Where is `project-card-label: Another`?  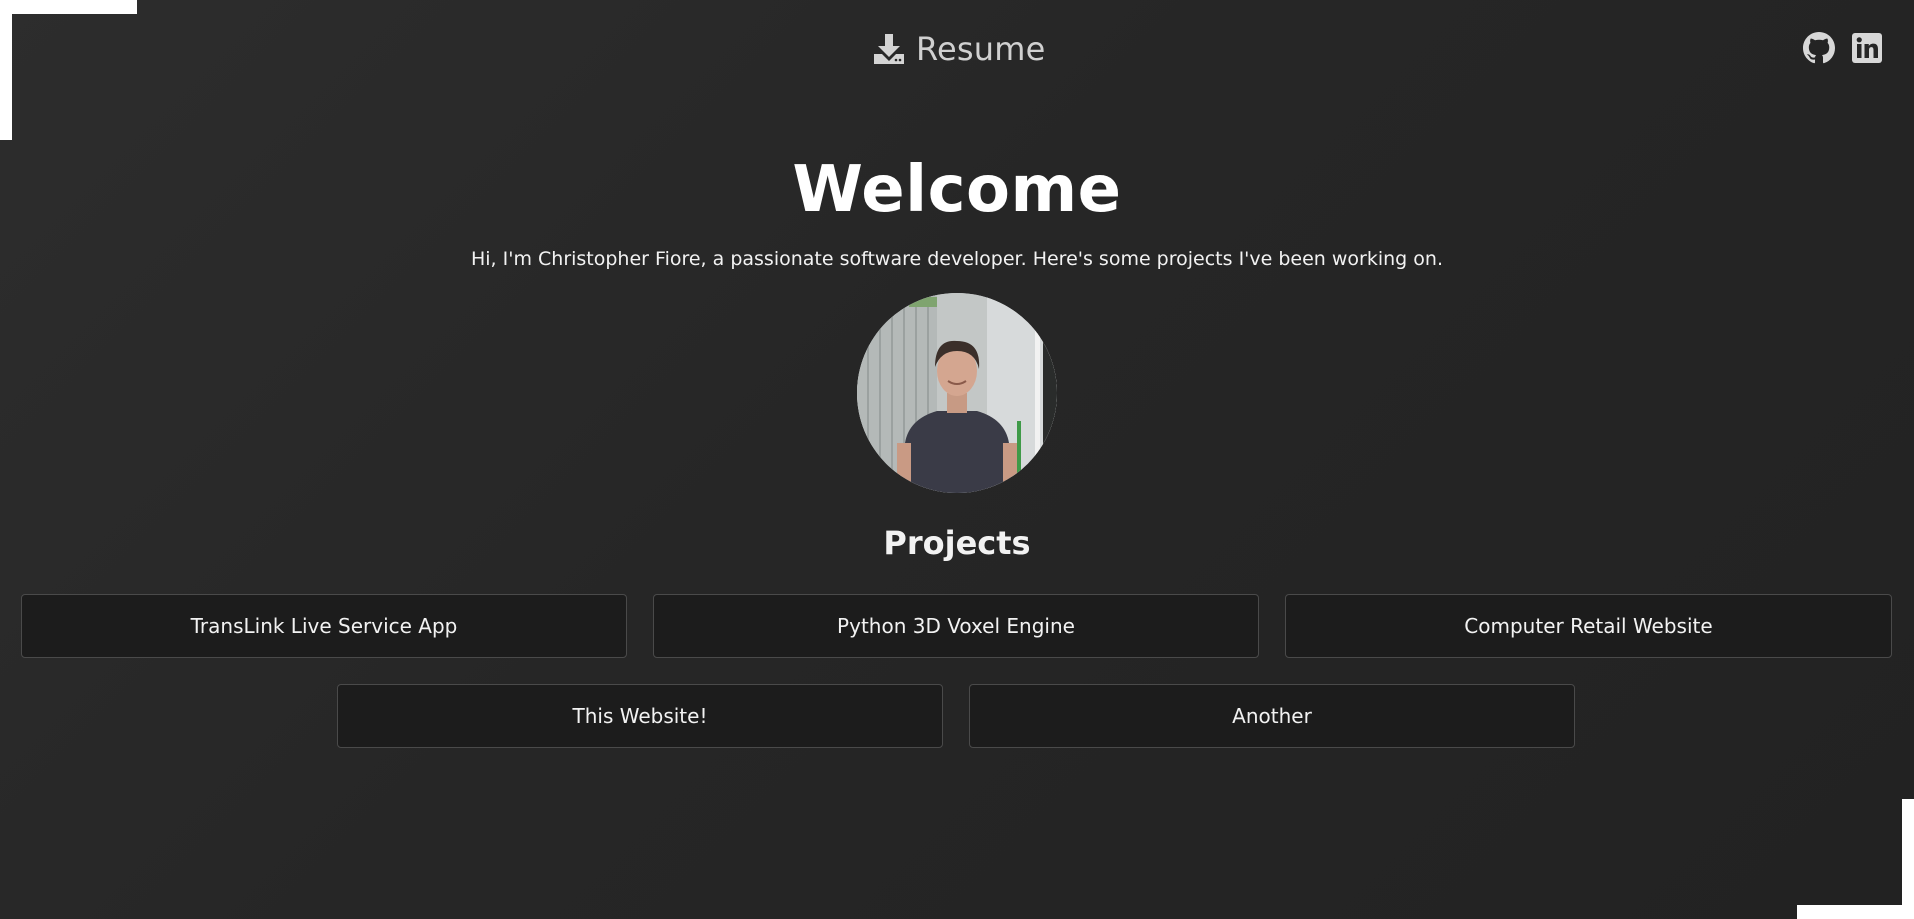
project-card-label: Another is located at coordinates (1272, 716).